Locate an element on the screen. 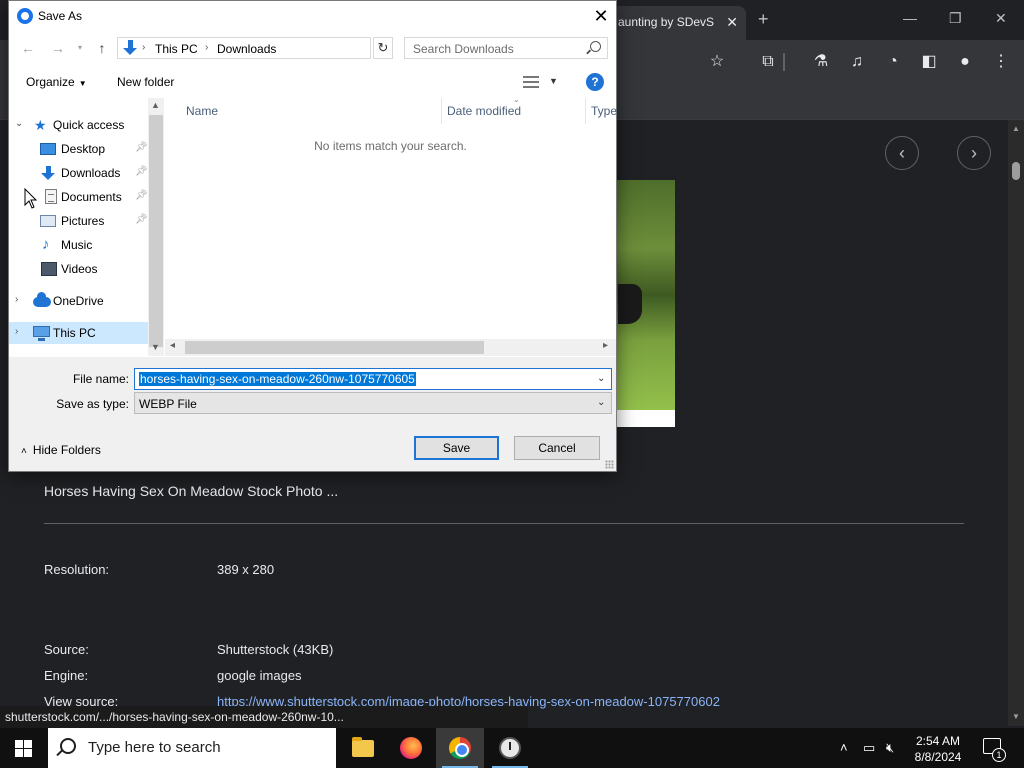  tree-item-this-pc: › This PC is located at coordinates (78, 333).